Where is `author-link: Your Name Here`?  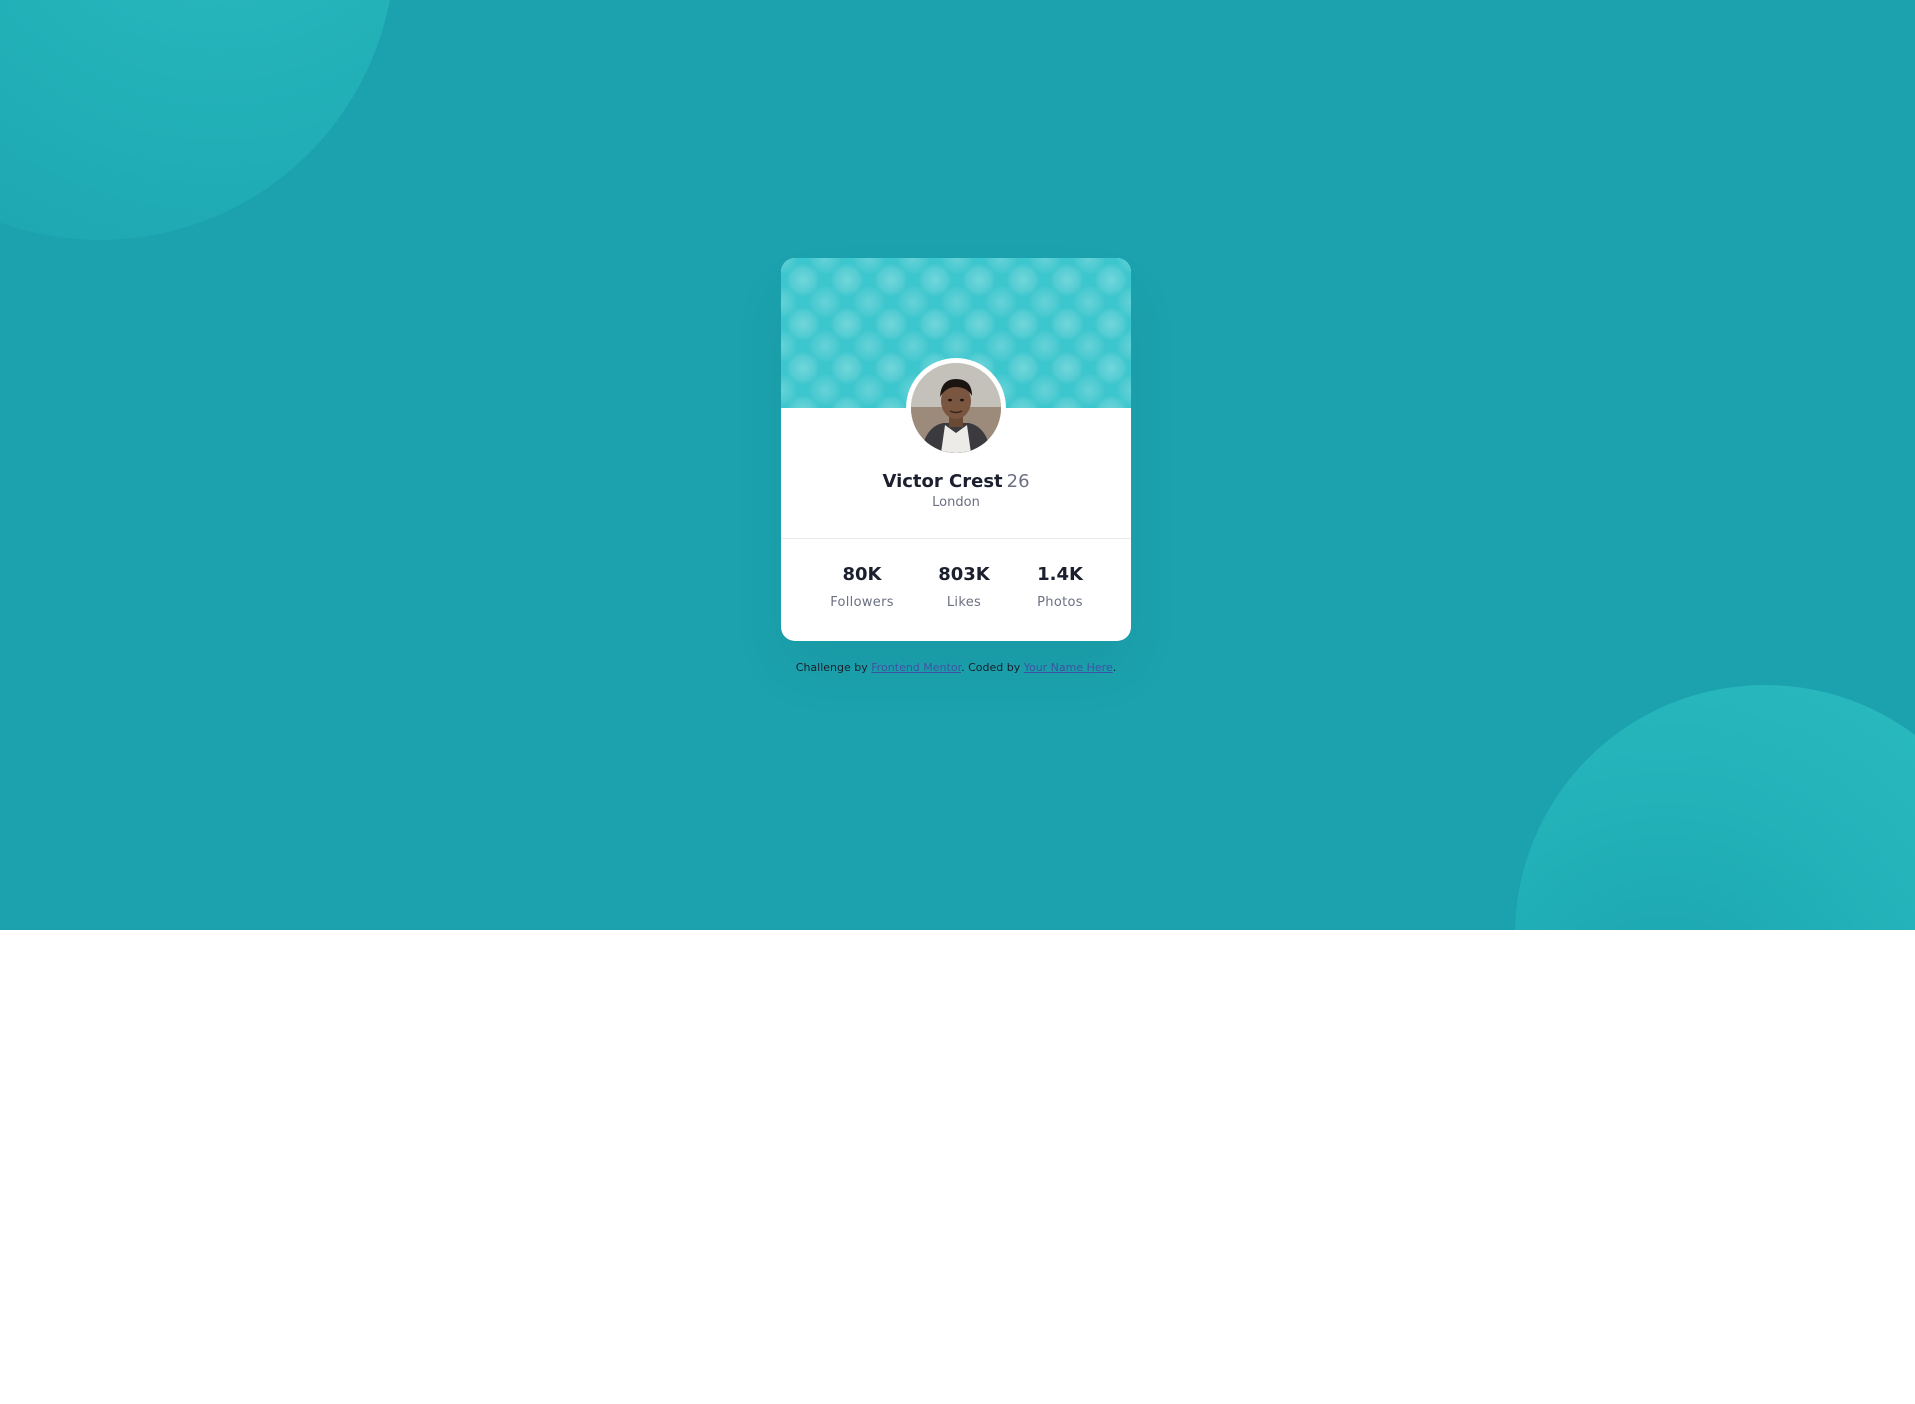 author-link: Your Name Here is located at coordinates (1068, 667).